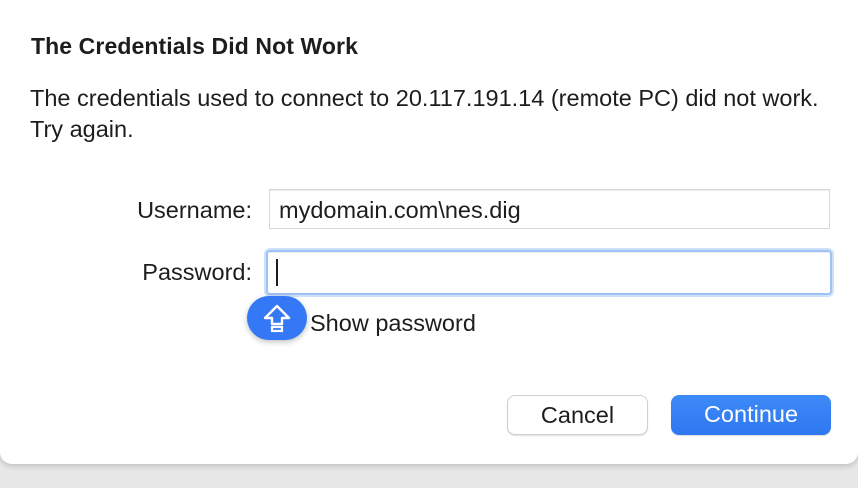 The height and width of the screenshot is (488, 858). What do you see at coordinates (197, 272) in the screenshot?
I see `password-label: Password:` at bounding box center [197, 272].